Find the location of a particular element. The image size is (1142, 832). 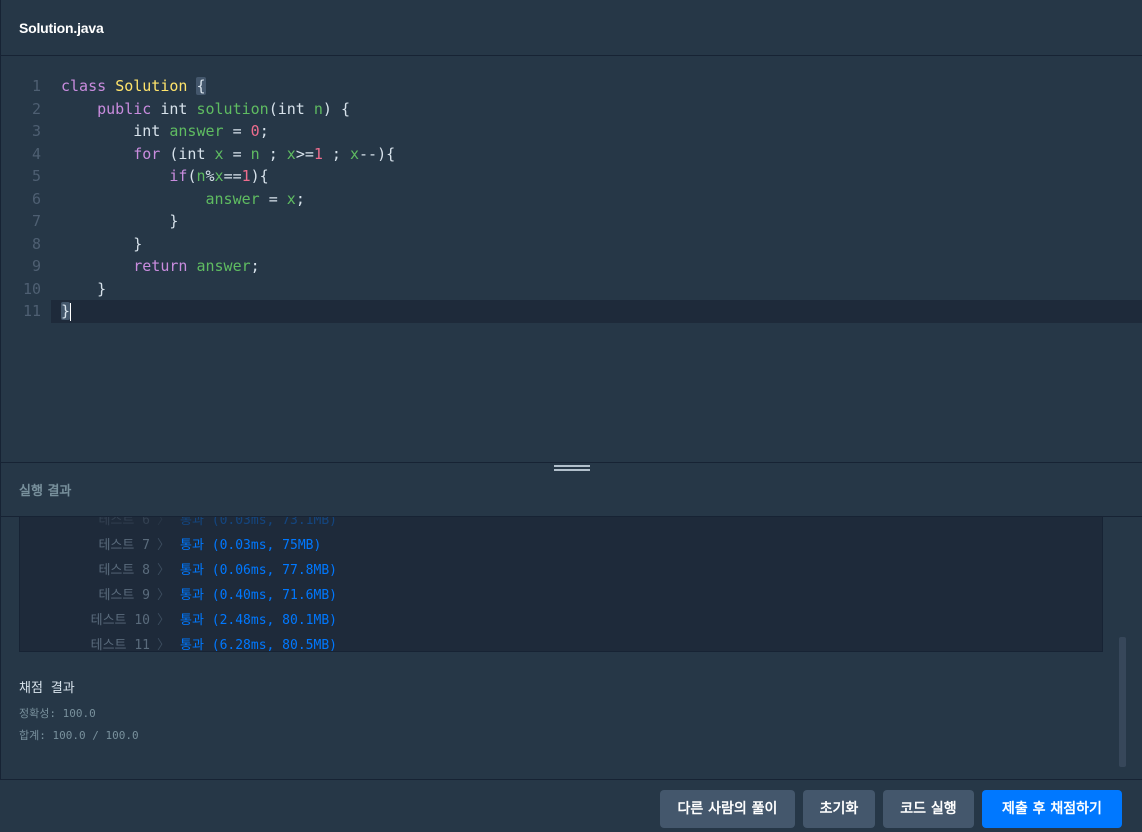

accuracy-label: 정확성: is located at coordinates (37, 713).